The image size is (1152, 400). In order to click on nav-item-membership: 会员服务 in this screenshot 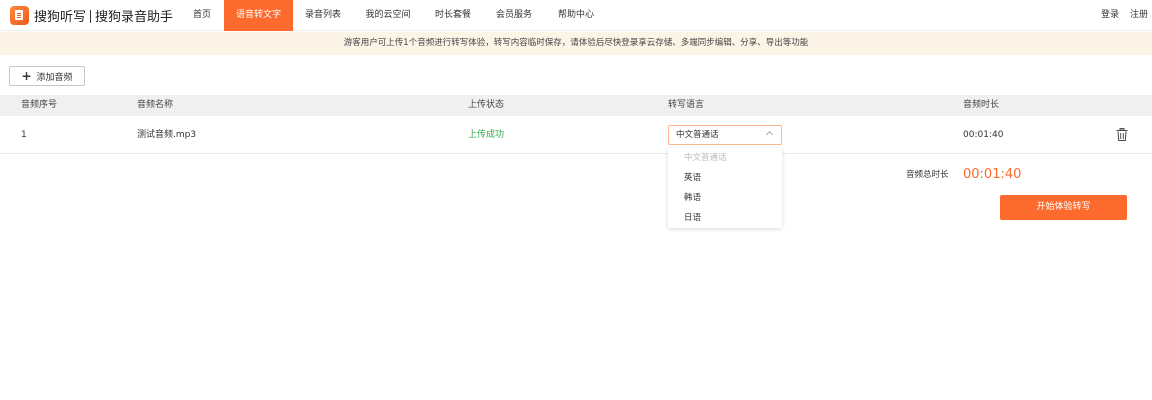, I will do `click(514, 15)`.